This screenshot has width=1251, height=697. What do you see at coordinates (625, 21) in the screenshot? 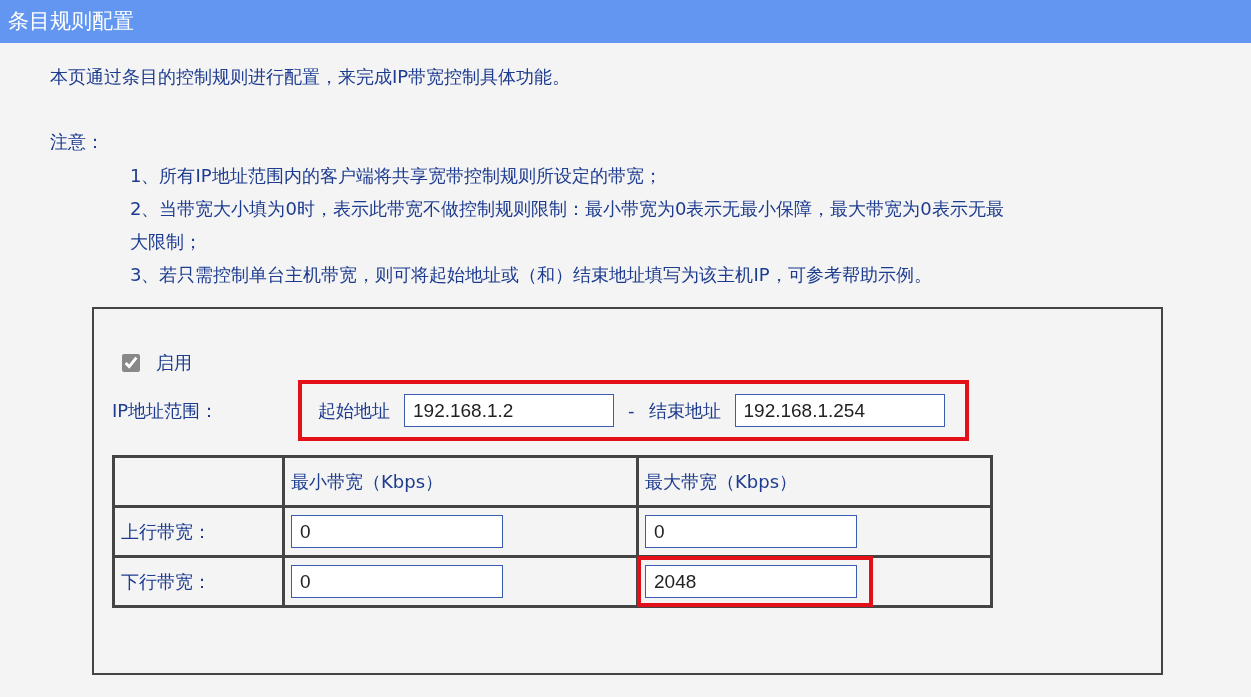
I see `page-title: 条目规则配置` at bounding box center [625, 21].